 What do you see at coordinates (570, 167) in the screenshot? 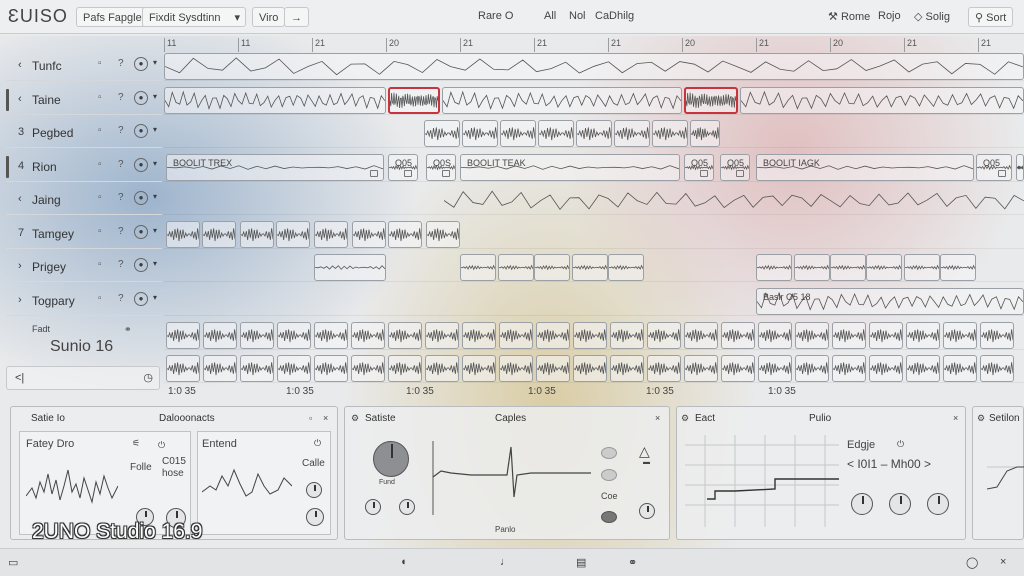
I see `audio-clip: BOOLIT TEAK` at bounding box center [570, 167].